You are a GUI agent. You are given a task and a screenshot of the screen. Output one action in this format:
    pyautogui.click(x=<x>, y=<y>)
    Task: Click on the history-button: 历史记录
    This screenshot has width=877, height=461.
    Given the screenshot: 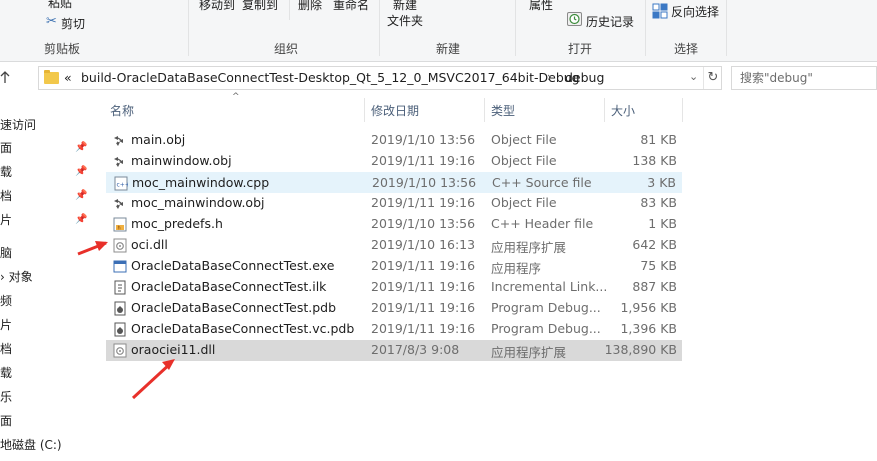 What is the action you would take?
    pyautogui.click(x=610, y=21)
    